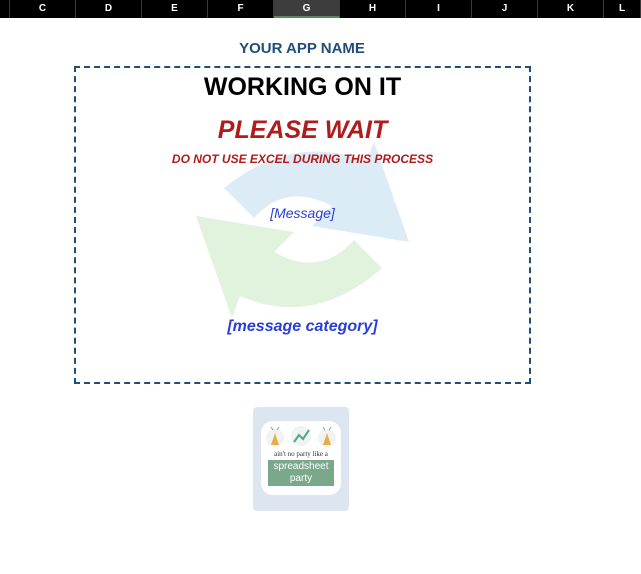  I want to click on column-header-spacer, so click(5, 9).